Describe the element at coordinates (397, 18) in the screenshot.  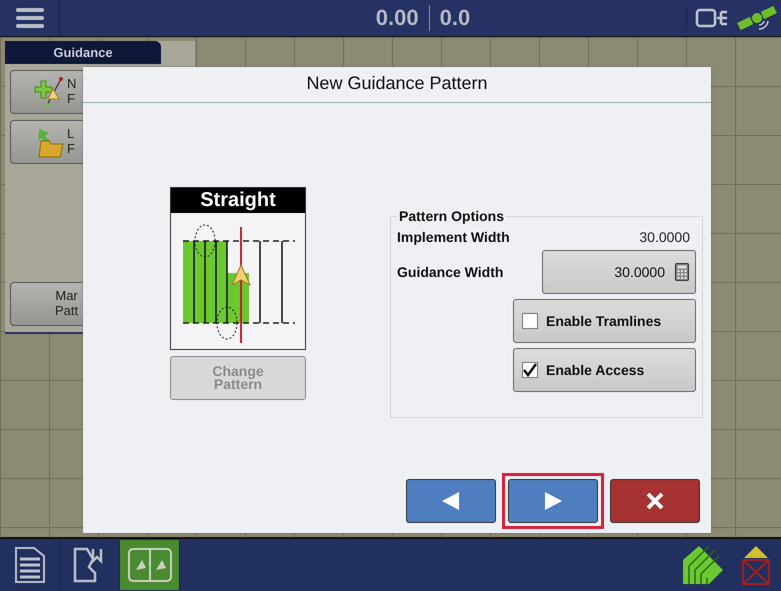
I see `reading-value: 0.00` at that location.